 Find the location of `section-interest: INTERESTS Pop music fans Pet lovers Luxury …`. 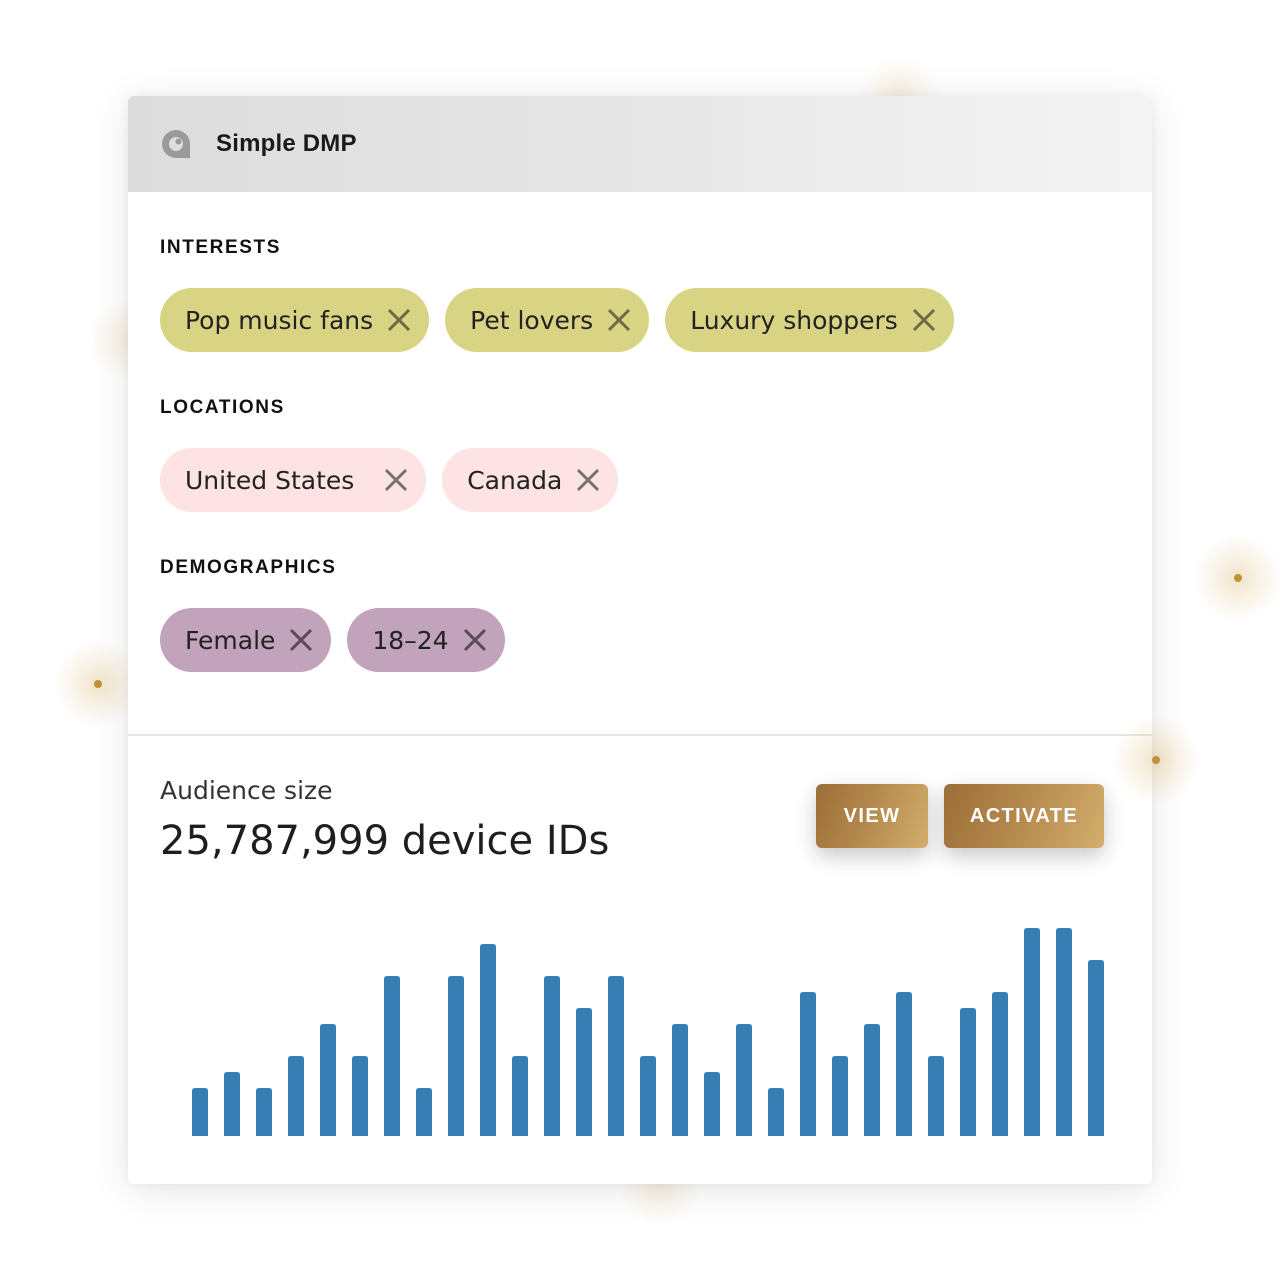

section-interest: INTERESTS Pop music fans Pet lovers Luxury … is located at coordinates (557, 294).